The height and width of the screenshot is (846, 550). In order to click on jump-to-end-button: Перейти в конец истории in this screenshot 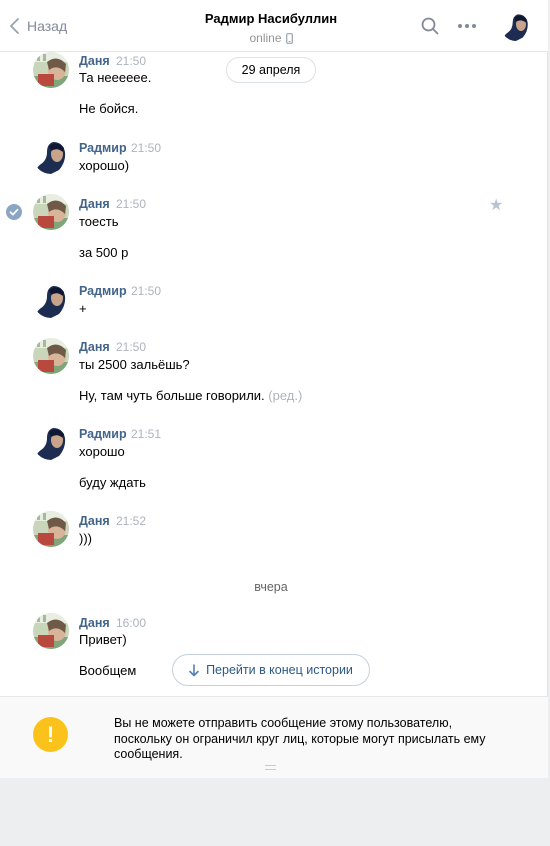, I will do `click(271, 670)`.